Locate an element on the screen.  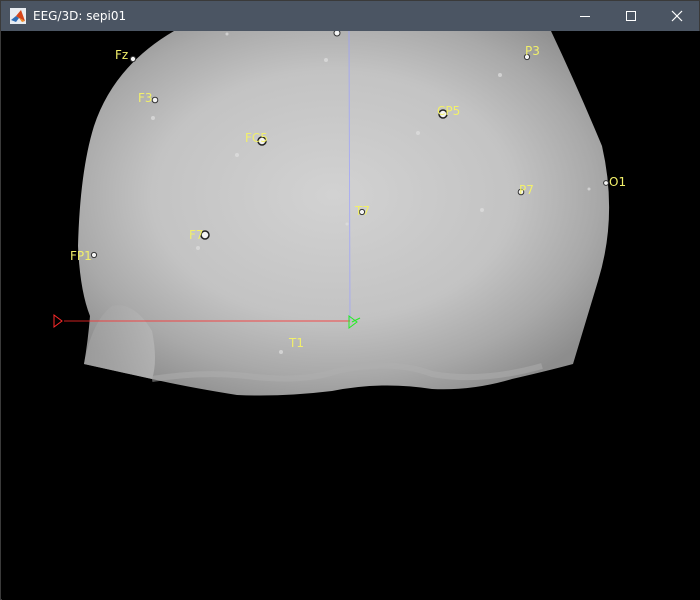
electrode-label-p7: P7 is located at coordinates (526, 190).